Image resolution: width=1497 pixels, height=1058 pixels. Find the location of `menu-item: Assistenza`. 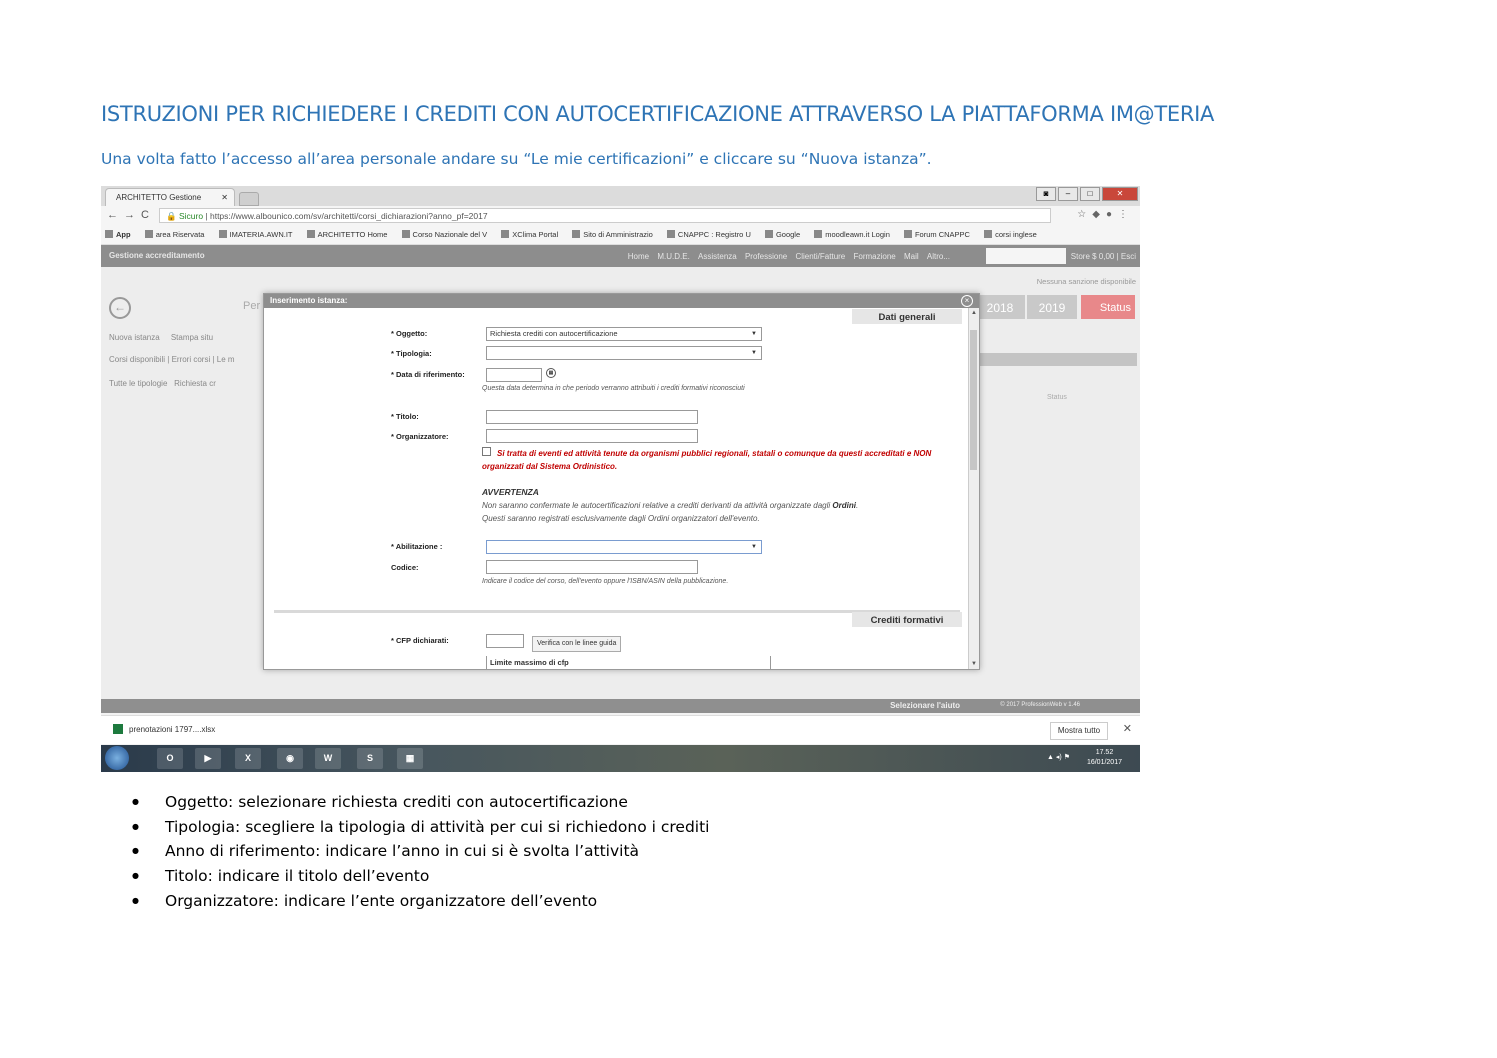

menu-item: Assistenza is located at coordinates (717, 256).